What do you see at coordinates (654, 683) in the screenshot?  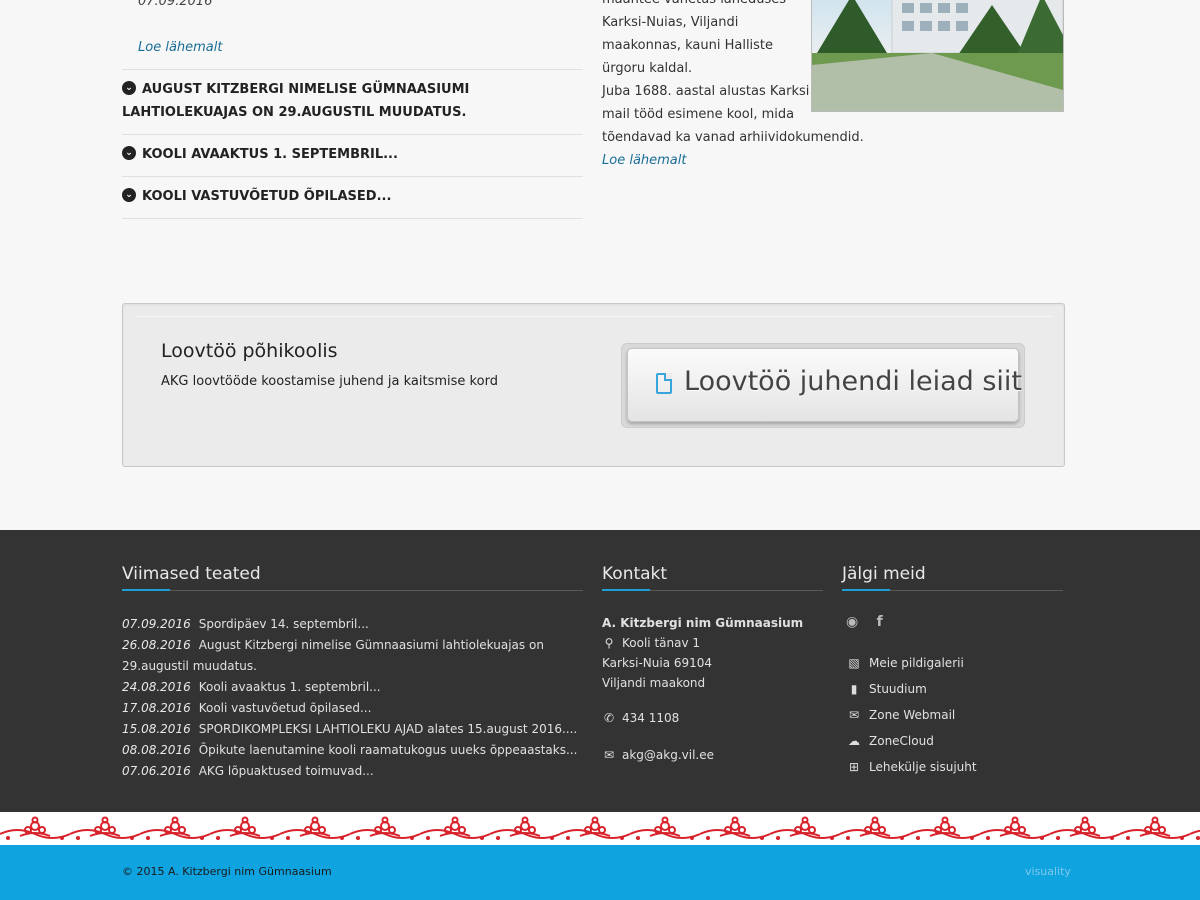 I see `county: Viljandi maakond` at bounding box center [654, 683].